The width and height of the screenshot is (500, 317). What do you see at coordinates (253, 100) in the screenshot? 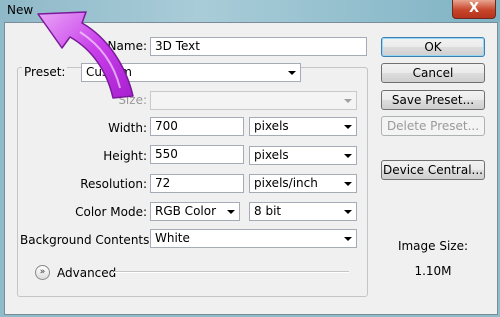
I see `size-select` at bounding box center [253, 100].